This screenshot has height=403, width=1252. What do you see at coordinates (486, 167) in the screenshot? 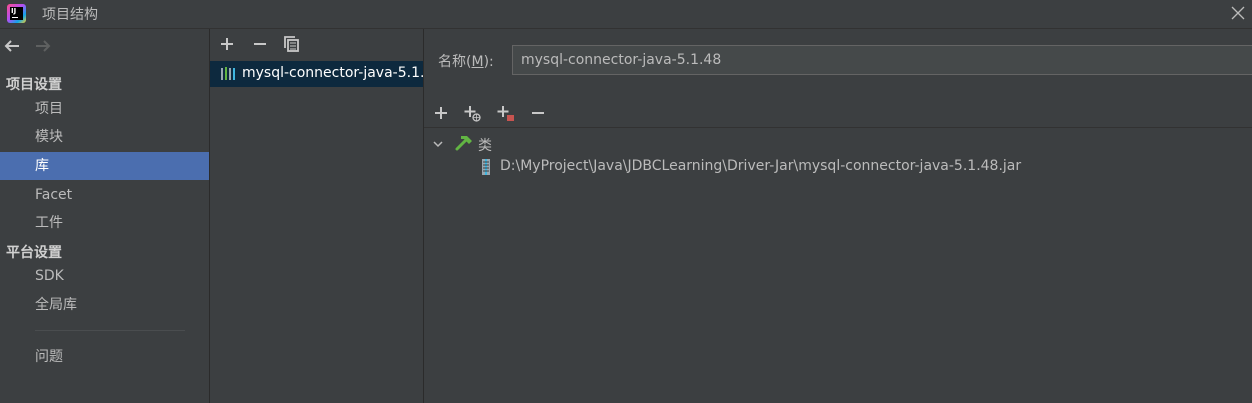
I see `jar-file-icon` at bounding box center [486, 167].